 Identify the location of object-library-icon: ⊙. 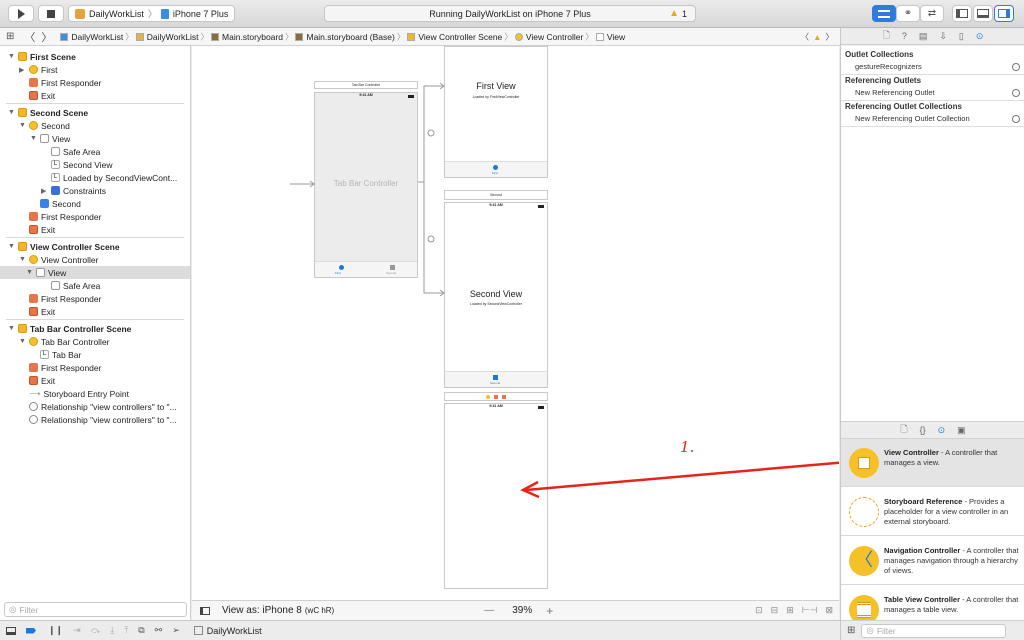
(942, 430).